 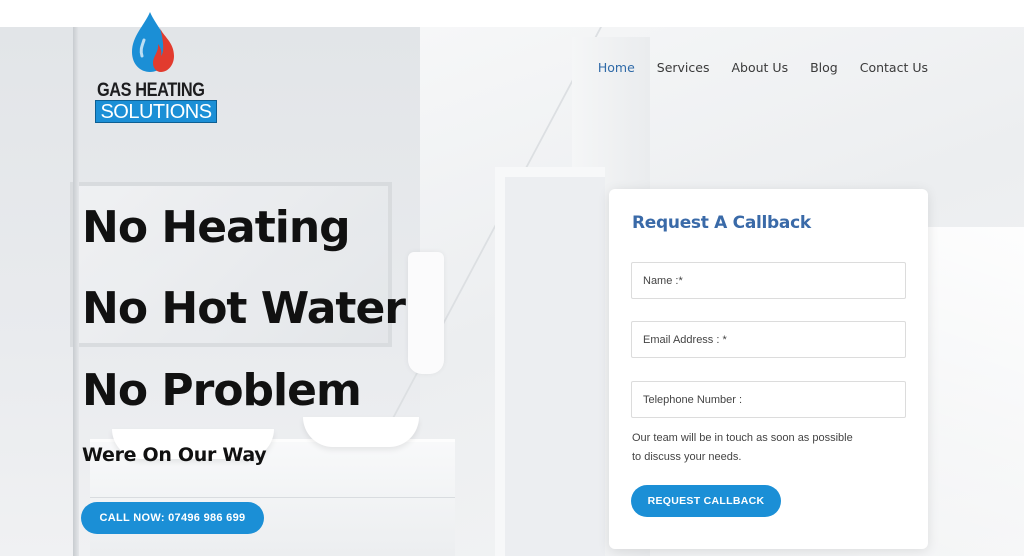 I want to click on name-field, so click(x=768, y=280).